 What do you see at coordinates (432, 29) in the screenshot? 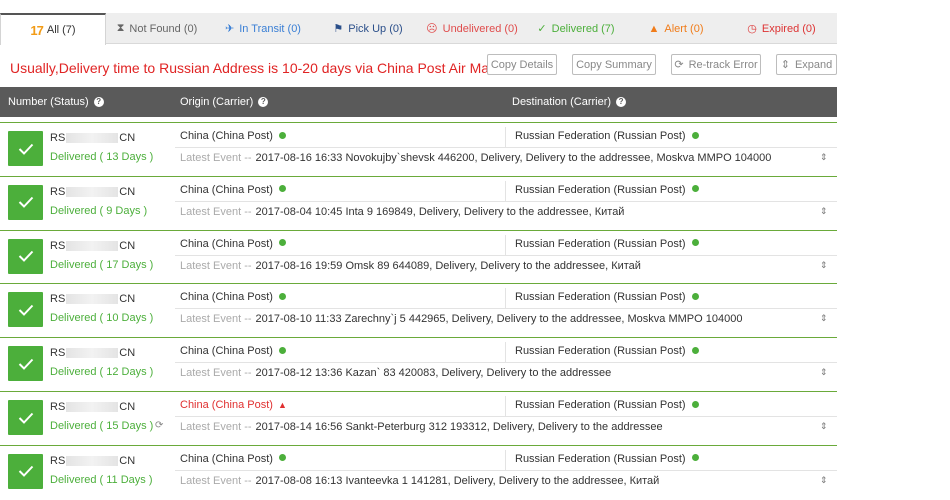
I see `sad-face-icon: ☹` at bounding box center [432, 29].